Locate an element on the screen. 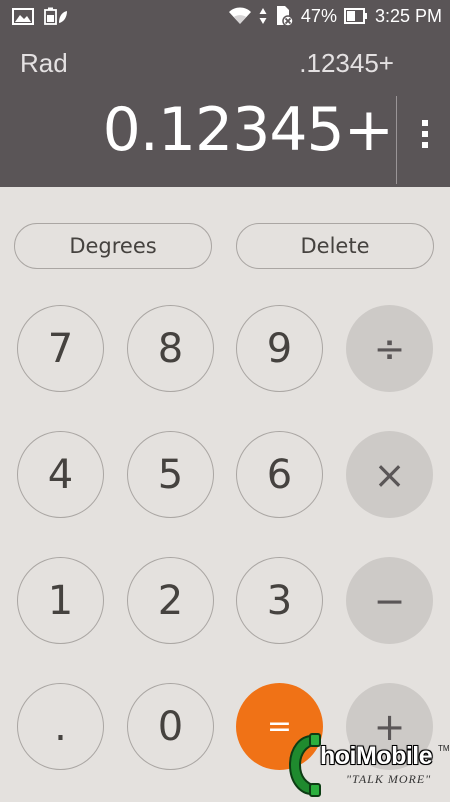 Image resolution: width=450 pixels, height=802 pixels. watermark-brand: hoiMobile is located at coordinates (376, 756).